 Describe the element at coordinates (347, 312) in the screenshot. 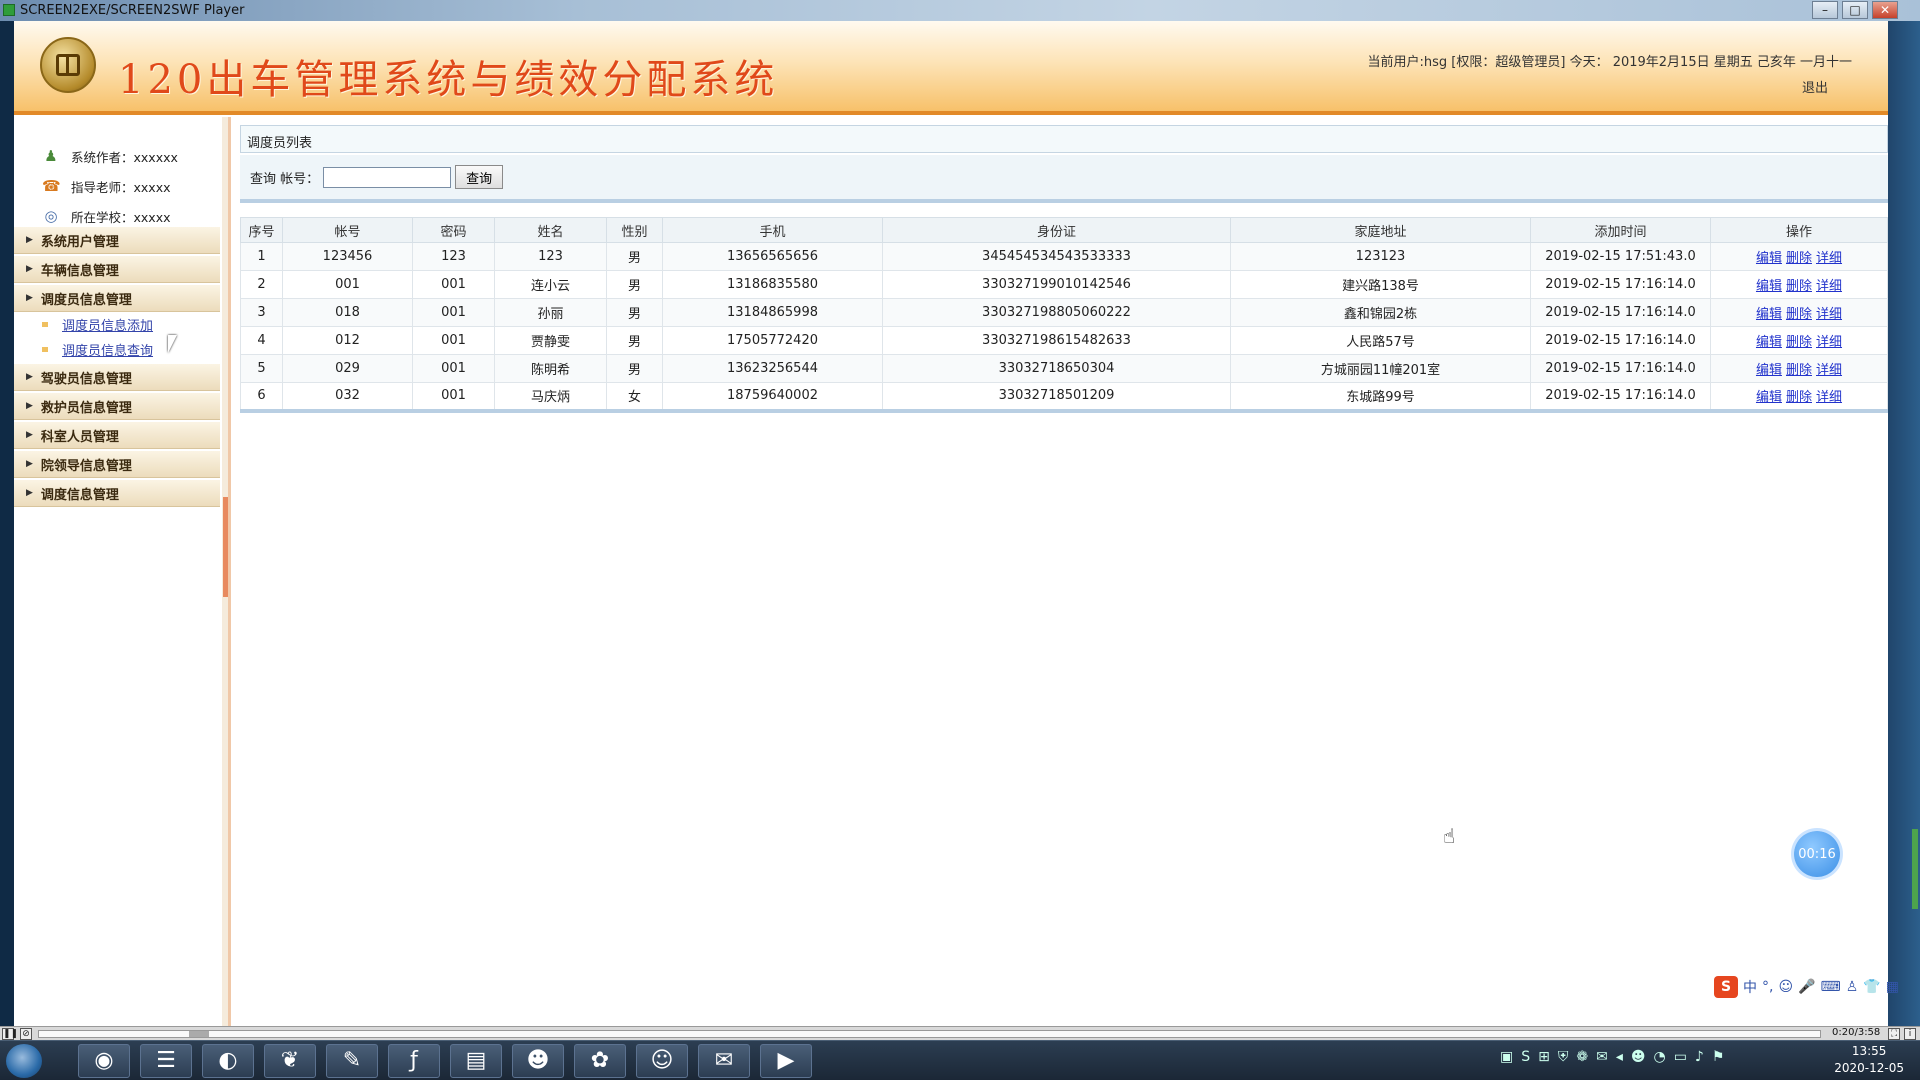

I see `table-cell: 018` at that location.